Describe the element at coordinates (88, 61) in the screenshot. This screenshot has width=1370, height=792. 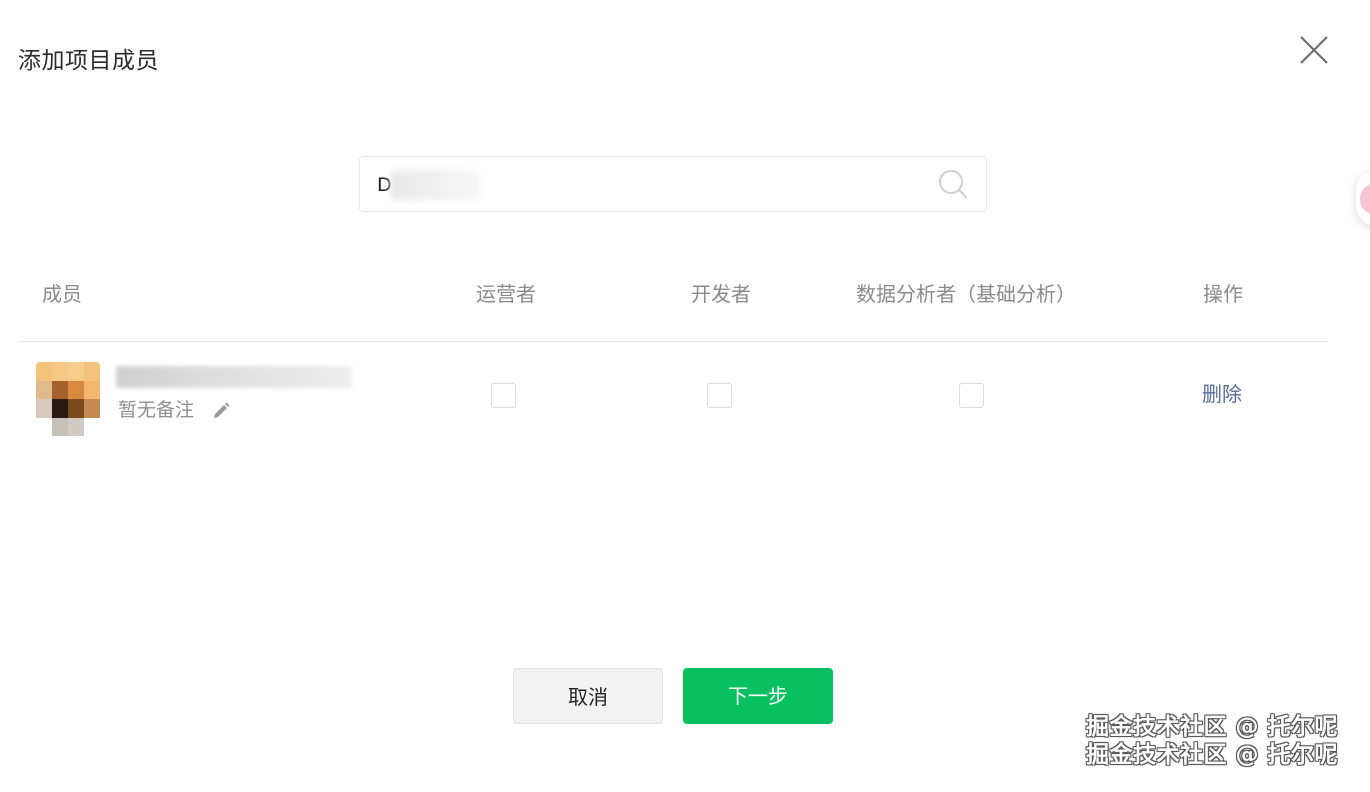
I see `dialog-title: 添加项目成员` at that location.